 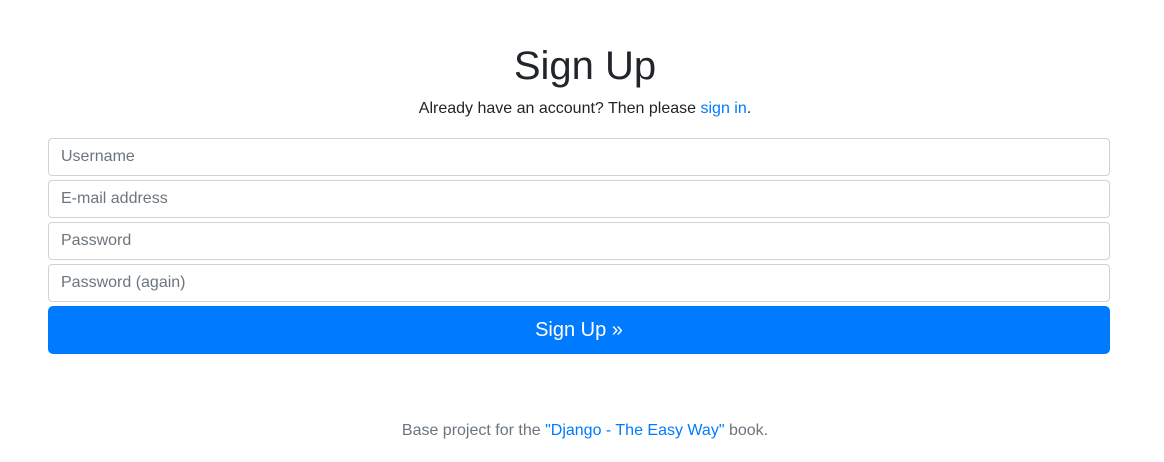 What do you see at coordinates (585, 66) in the screenshot?
I see `page-title: Sign Up` at bounding box center [585, 66].